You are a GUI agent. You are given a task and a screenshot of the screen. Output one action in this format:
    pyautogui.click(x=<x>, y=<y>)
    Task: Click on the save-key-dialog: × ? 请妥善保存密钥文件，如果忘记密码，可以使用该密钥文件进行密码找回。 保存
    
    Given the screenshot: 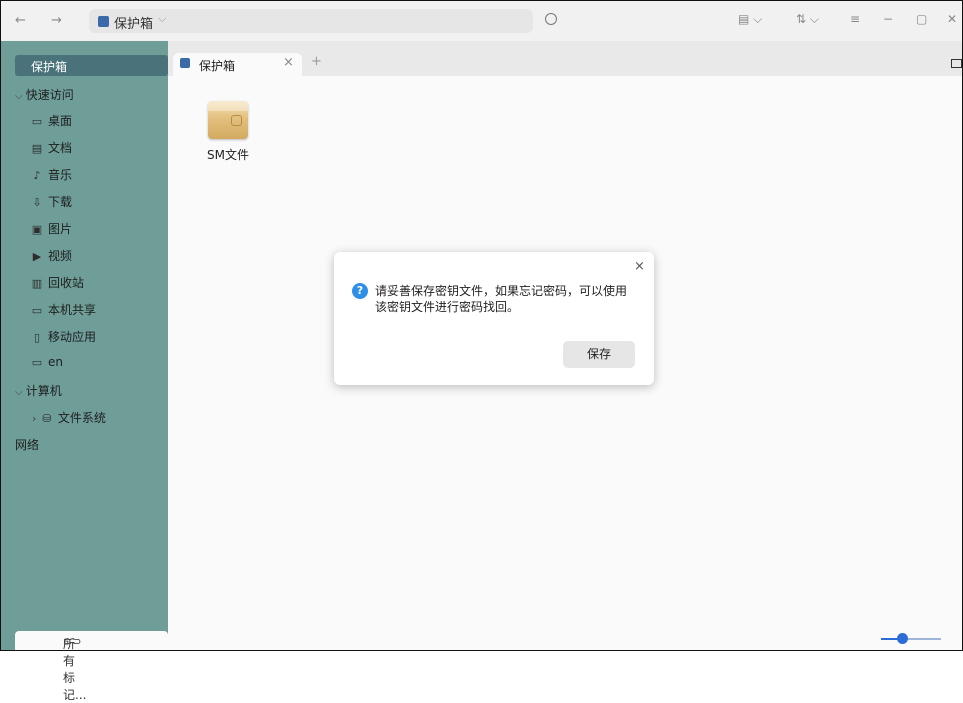 What is the action you would take?
    pyautogui.click(x=494, y=318)
    